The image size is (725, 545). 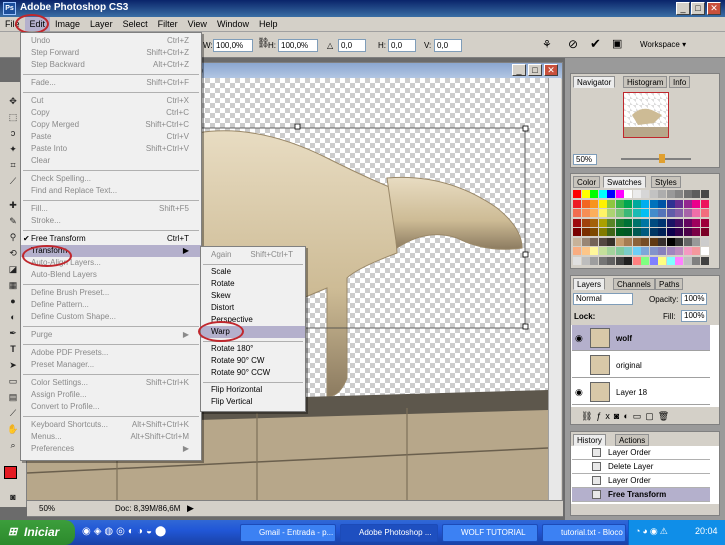 What do you see at coordinates (253, 402) in the screenshot?
I see `transform-menu-item-flip-vertical: Flip Vertical` at bounding box center [253, 402].